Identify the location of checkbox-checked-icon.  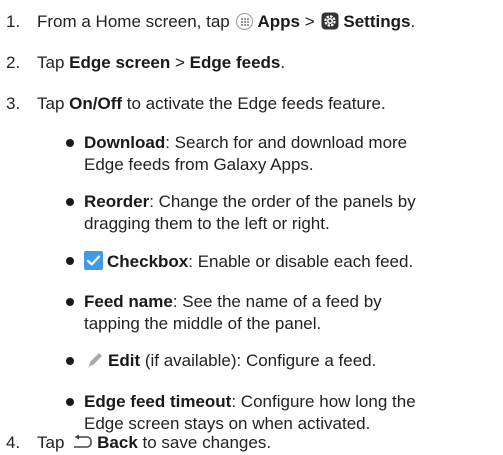
(93, 260).